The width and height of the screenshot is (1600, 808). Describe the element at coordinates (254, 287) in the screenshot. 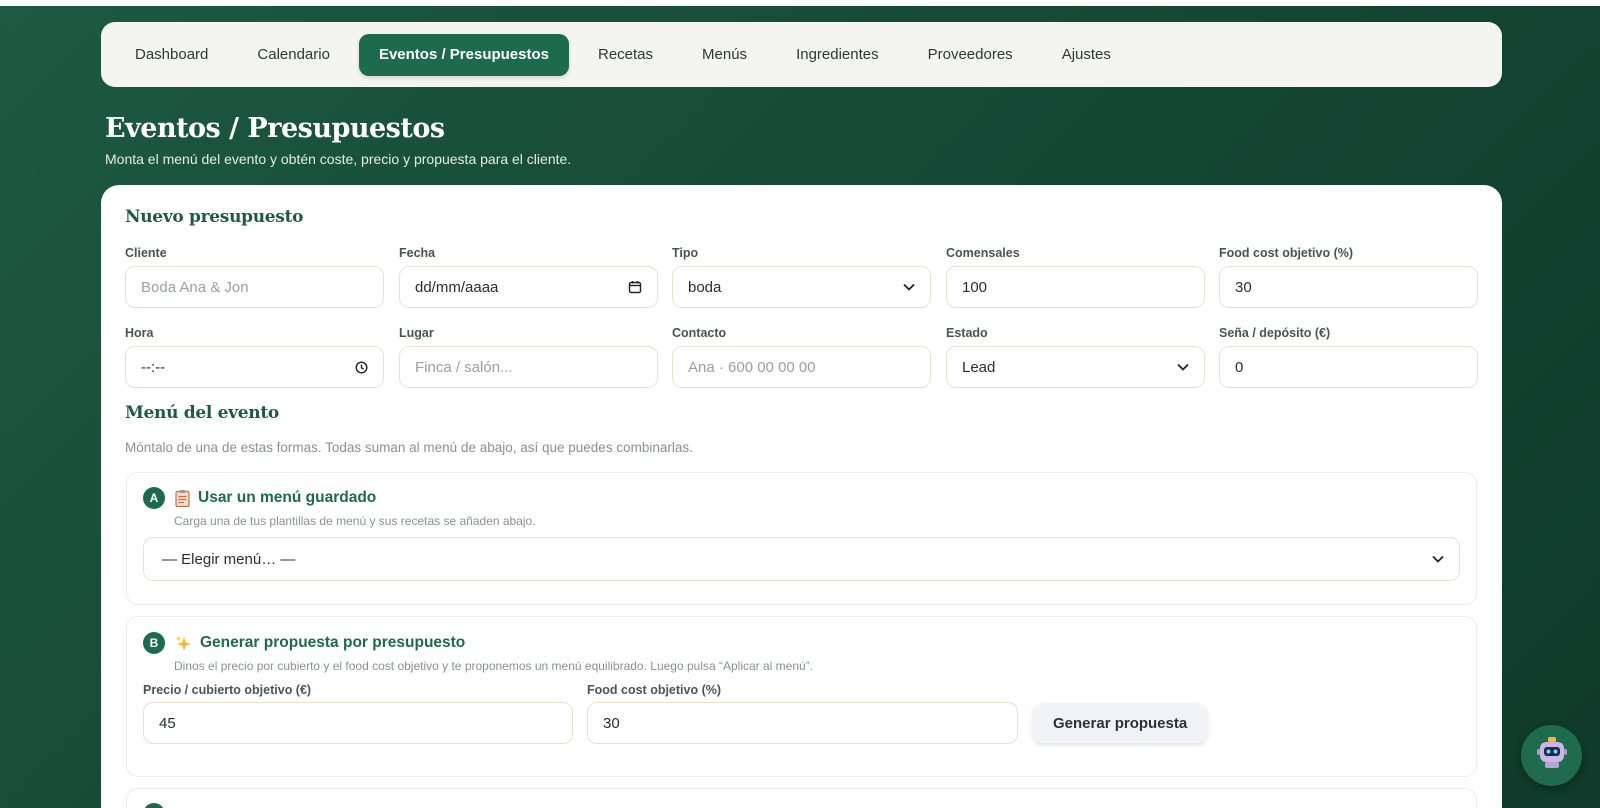

I see `cliente-input: Boda Ana & Jon` at that location.